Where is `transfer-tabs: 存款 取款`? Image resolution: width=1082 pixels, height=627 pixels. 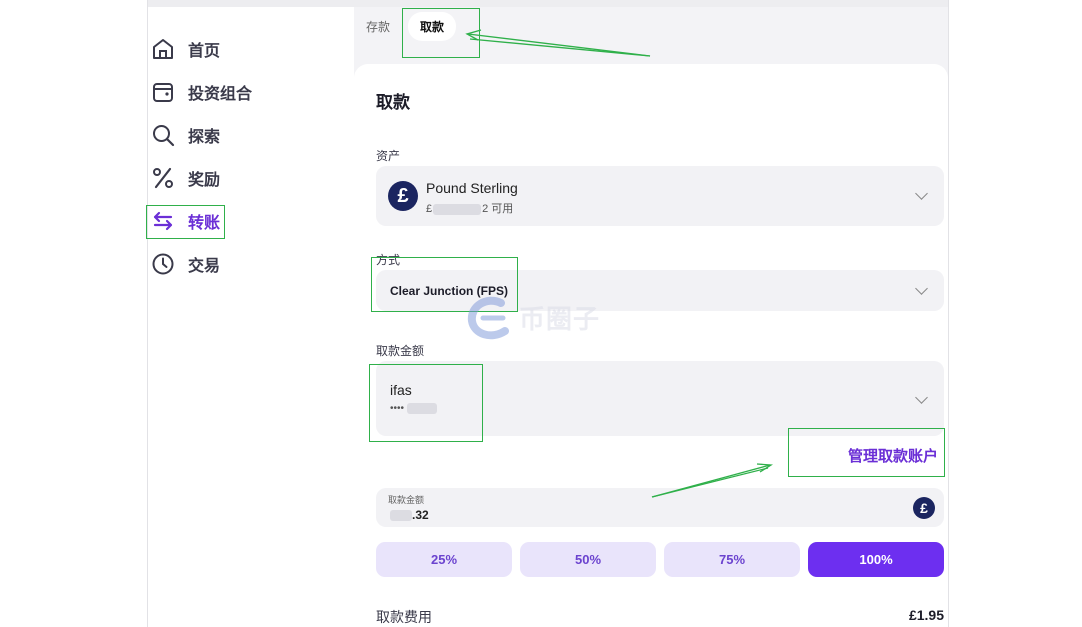 transfer-tabs: 存款 取款 is located at coordinates (410, 26).